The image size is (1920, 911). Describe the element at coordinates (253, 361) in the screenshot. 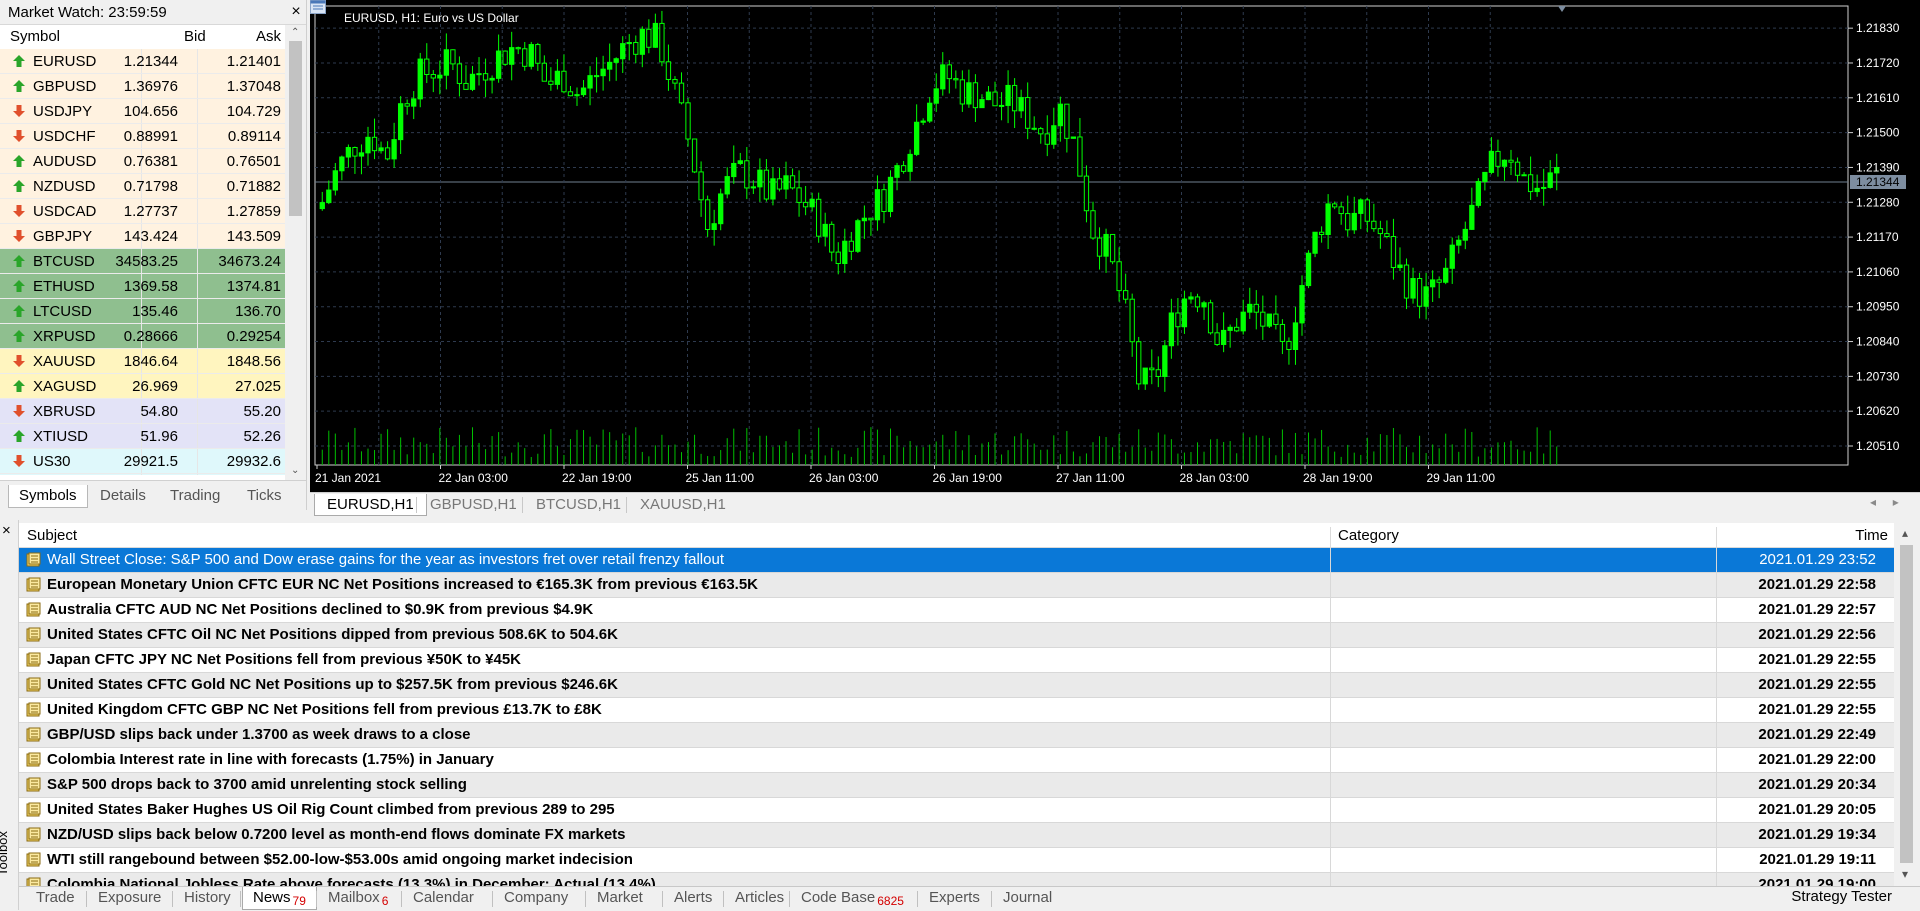

I see `ask-price: 1848.56` at that location.